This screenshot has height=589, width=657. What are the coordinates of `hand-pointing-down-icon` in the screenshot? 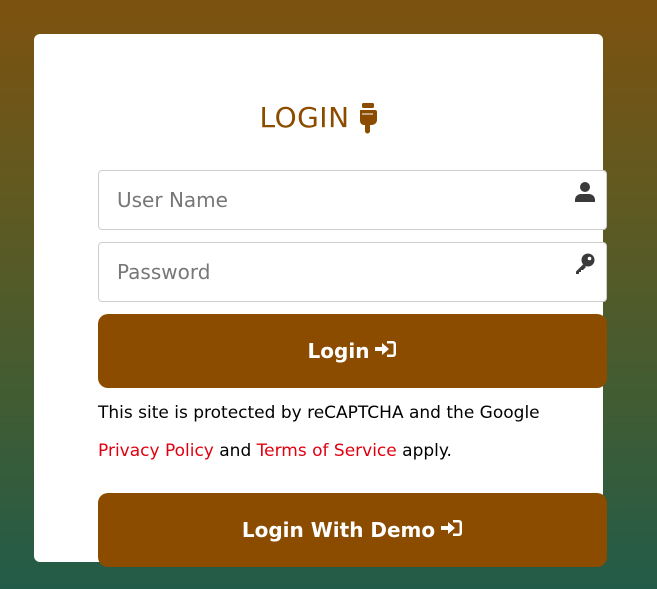 It's located at (367, 118).